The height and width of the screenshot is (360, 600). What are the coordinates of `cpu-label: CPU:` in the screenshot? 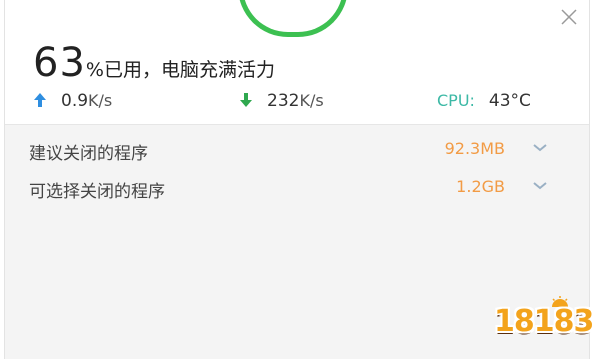 It's located at (456, 100).